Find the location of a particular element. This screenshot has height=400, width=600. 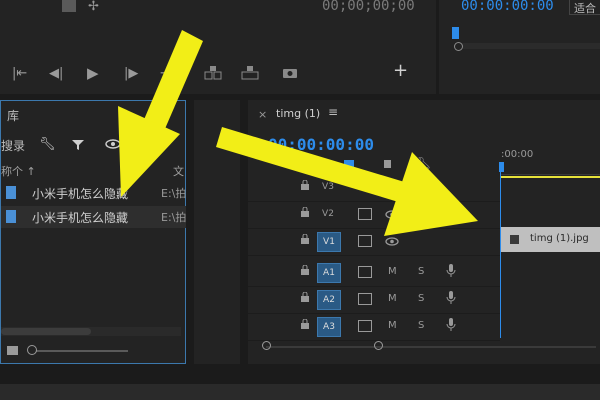

panel-title: 库 is located at coordinates (13, 115).